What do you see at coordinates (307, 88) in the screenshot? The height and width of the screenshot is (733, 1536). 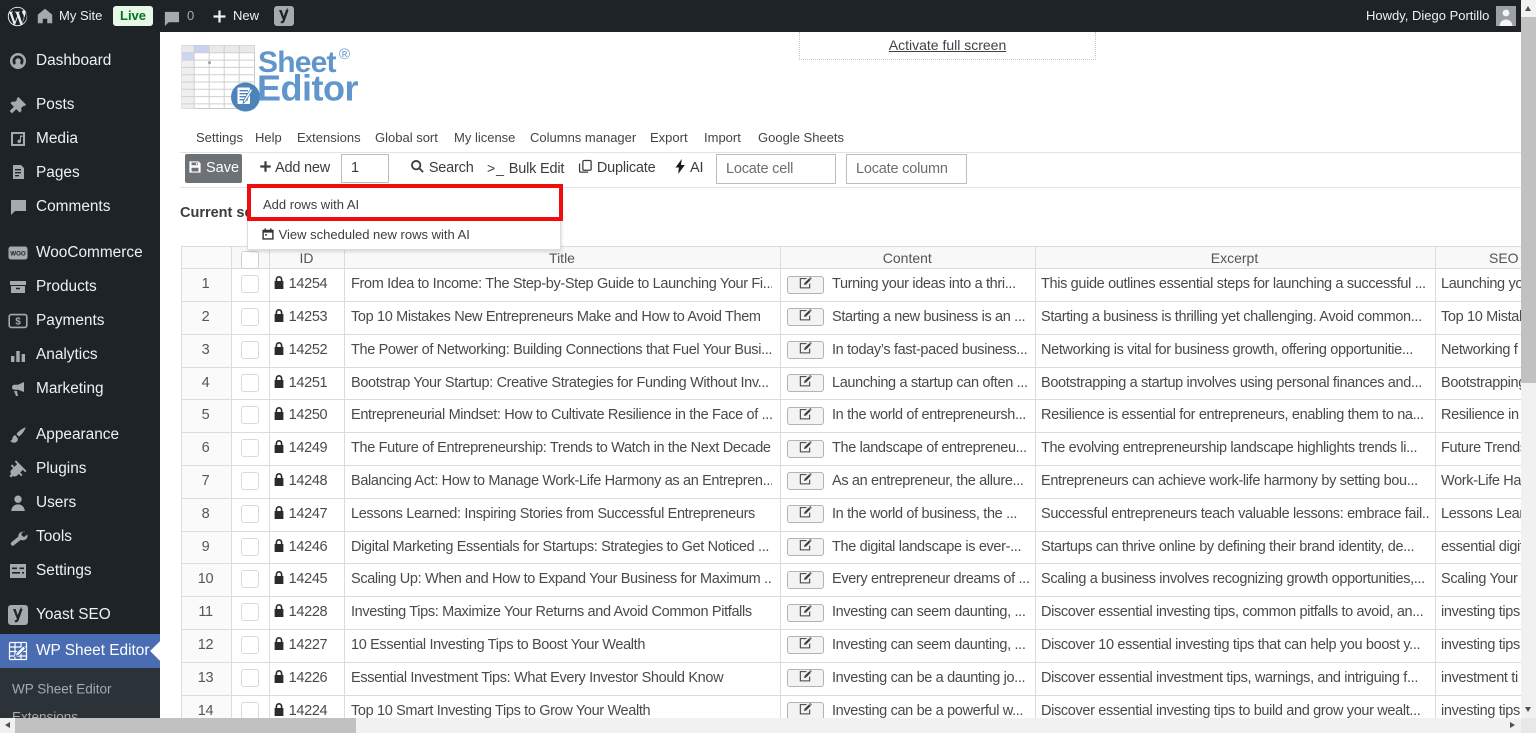 I see `svg-text: Editor` at bounding box center [307, 88].